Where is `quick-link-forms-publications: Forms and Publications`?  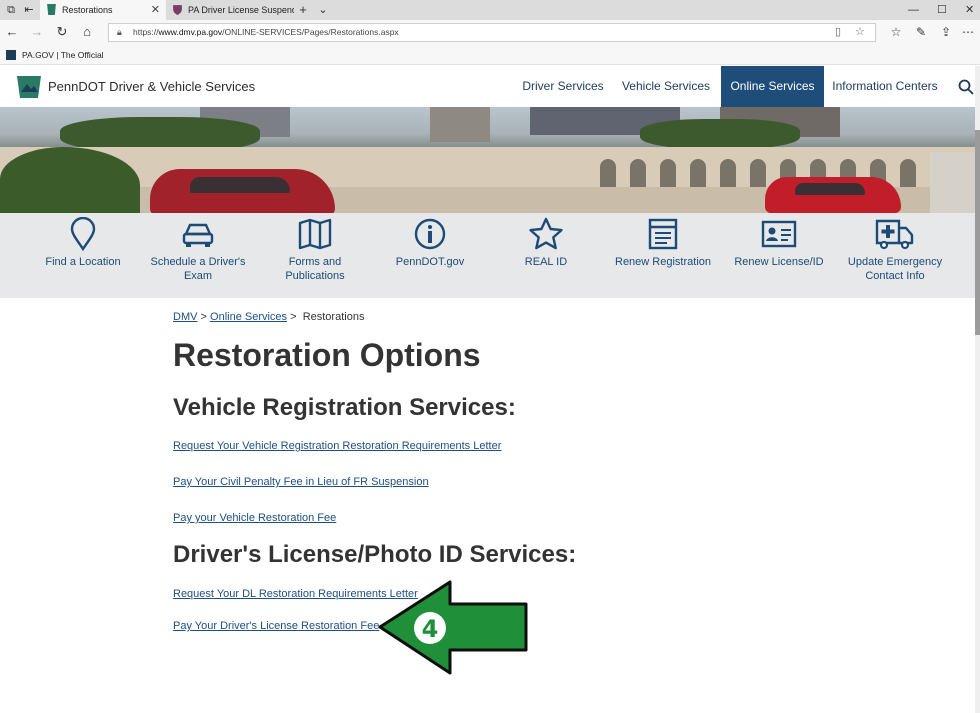
quick-link-forms-publications: Forms and Publications is located at coordinates (315, 248).